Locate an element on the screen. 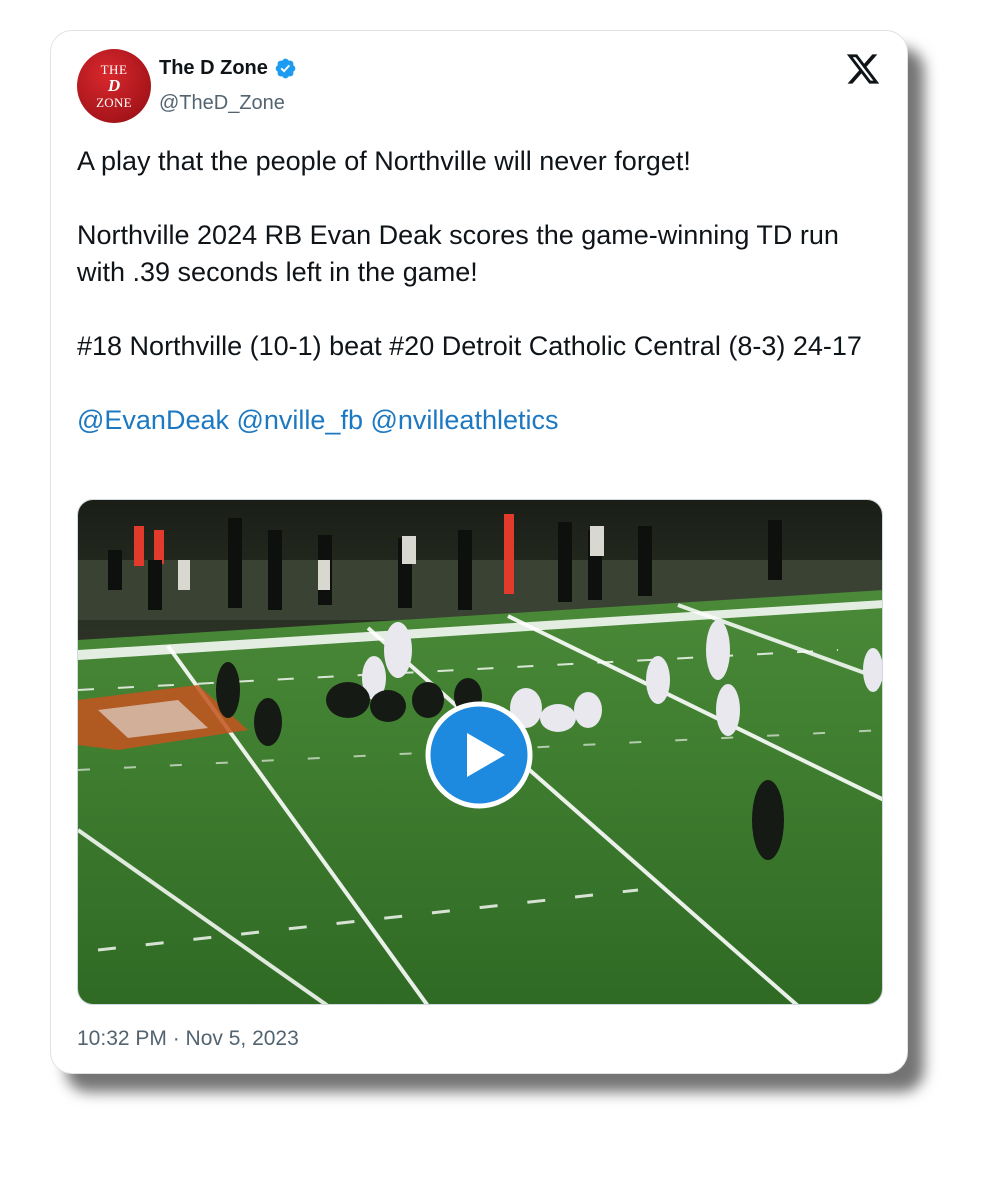 This screenshot has width=996, height=1177. mention-link: @EvanDeak is located at coordinates (153, 420).